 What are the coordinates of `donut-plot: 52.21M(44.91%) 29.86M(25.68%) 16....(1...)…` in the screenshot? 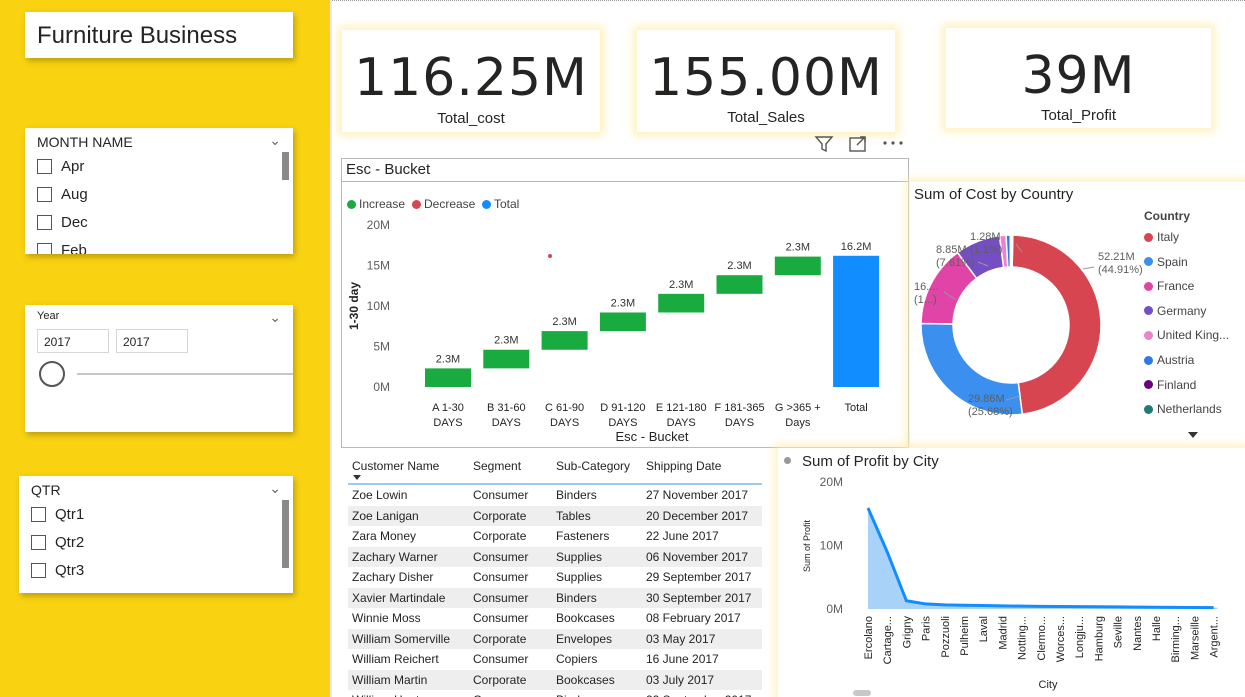 It's located at (1026, 315).